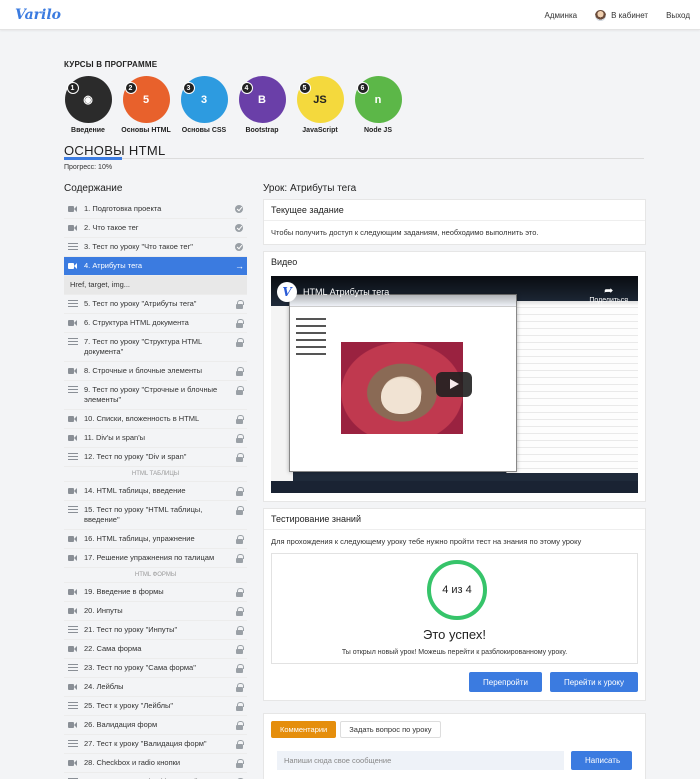 This screenshot has height=779, width=700. What do you see at coordinates (155, 247) in the screenshot?
I see `toc-item: 3. Тест по уроку "Что такое тег"` at bounding box center [155, 247].